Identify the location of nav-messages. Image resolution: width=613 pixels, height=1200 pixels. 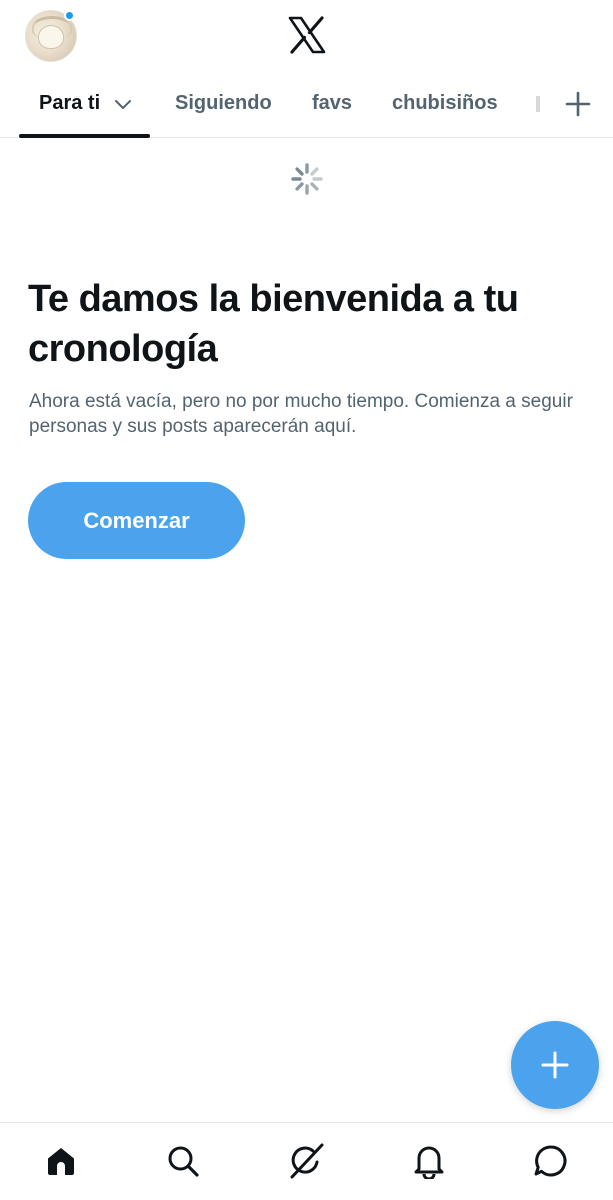
(551, 1161).